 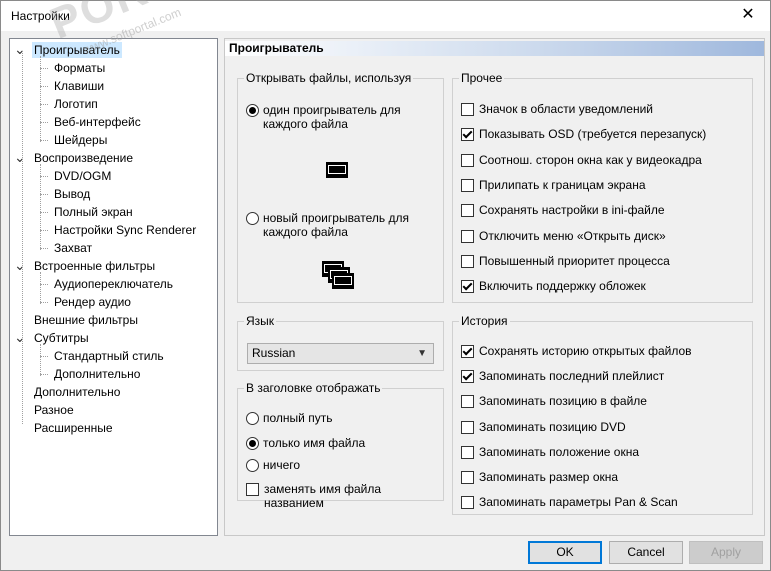 What do you see at coordinates (252, 110) in the screenshot?
I see `radio-single-player-dot` at bounding box center [252, 110].